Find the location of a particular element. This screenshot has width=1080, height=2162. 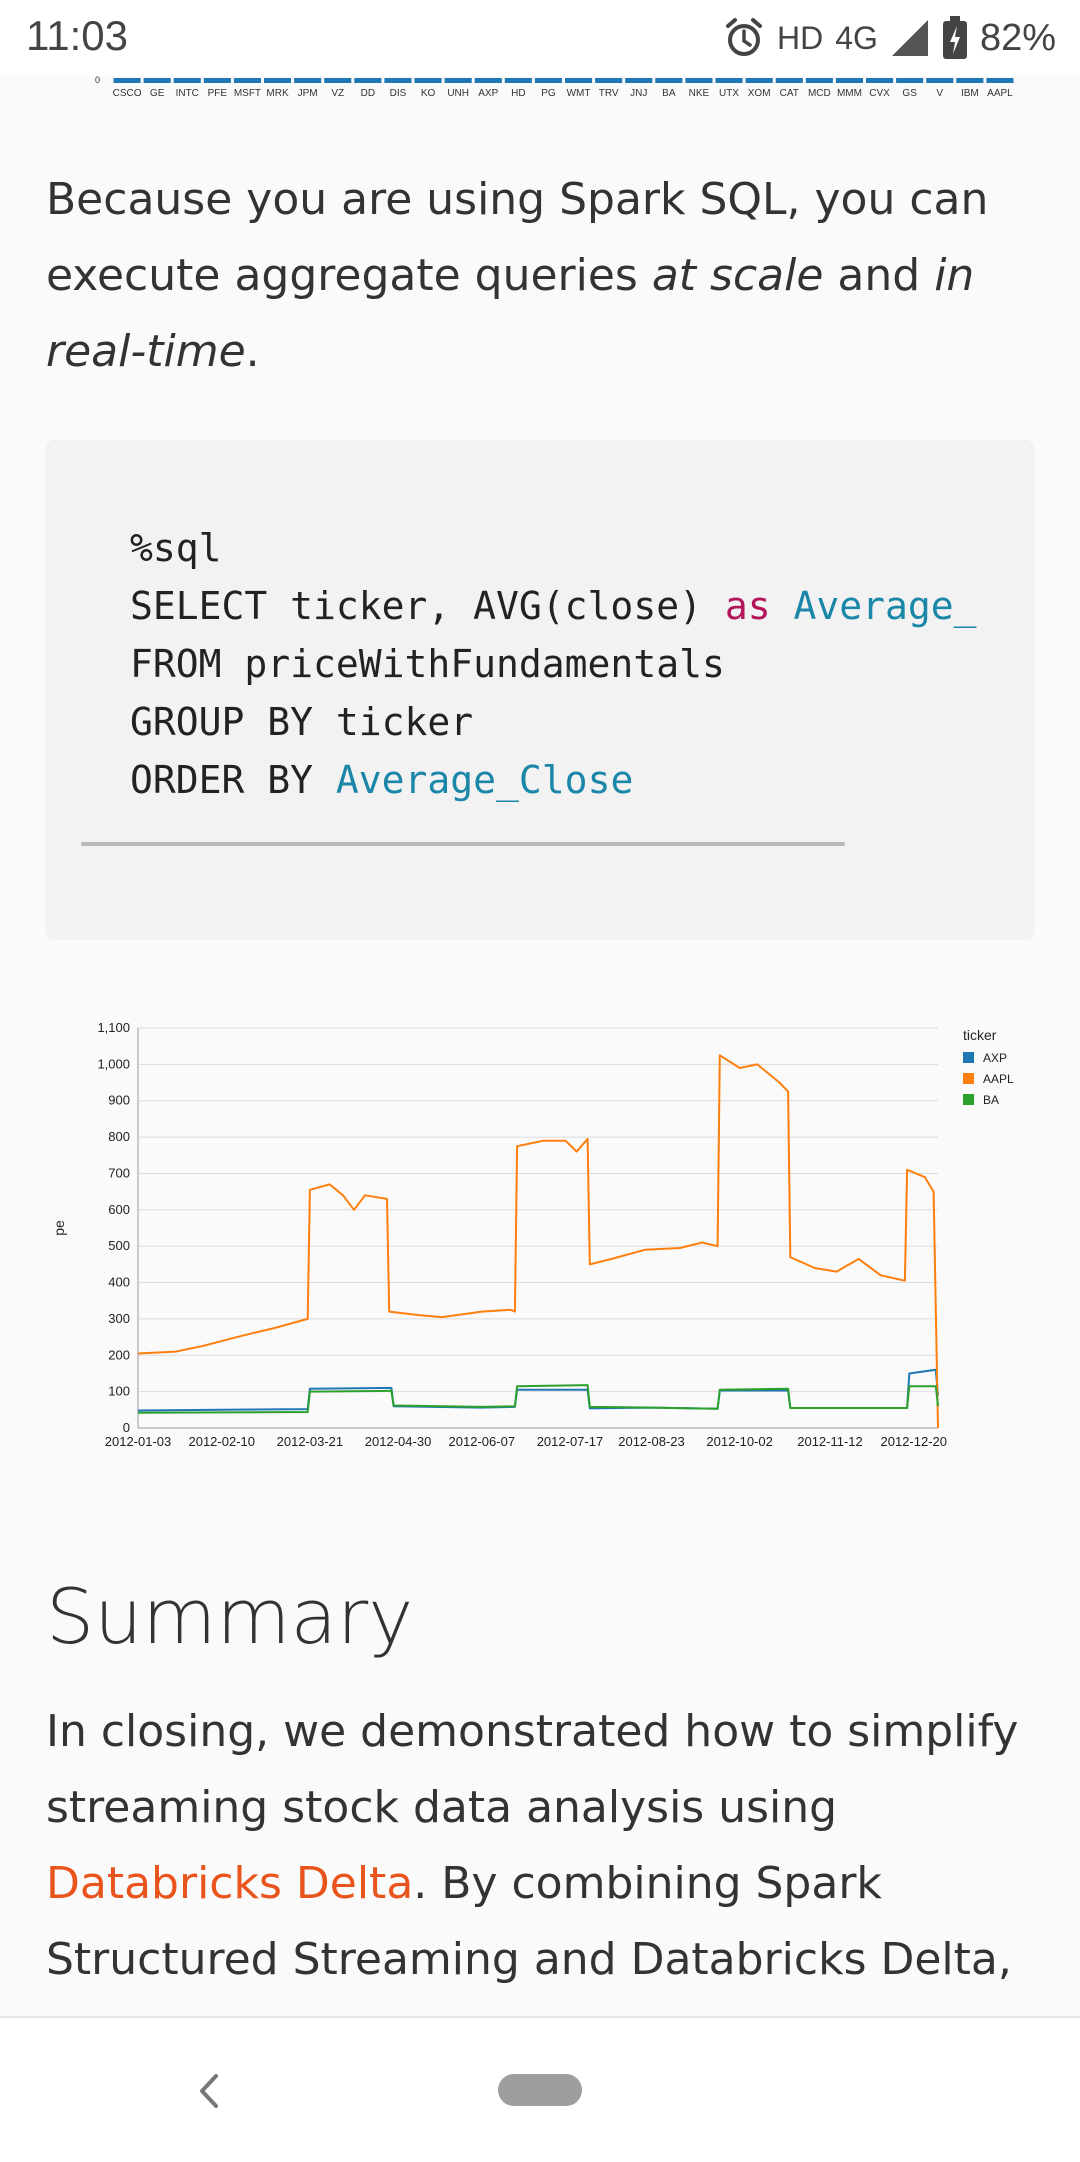

top-chart-category-label: CAT is located at coordinates (789, 93).